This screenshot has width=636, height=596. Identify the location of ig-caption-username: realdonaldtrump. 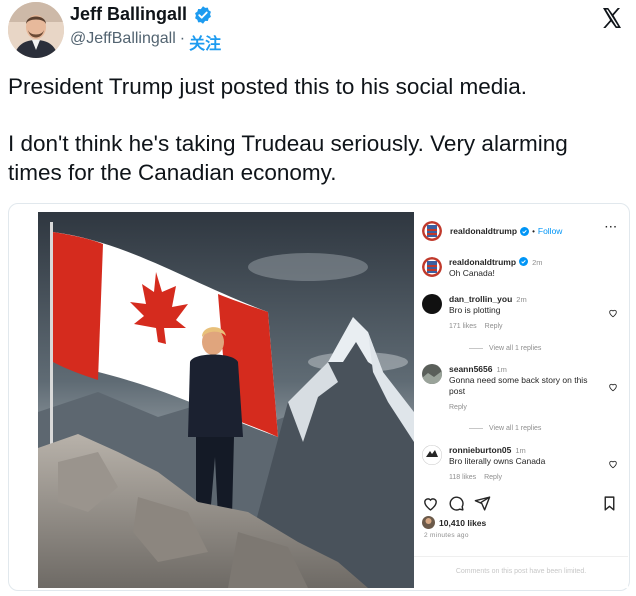
(482, 262).